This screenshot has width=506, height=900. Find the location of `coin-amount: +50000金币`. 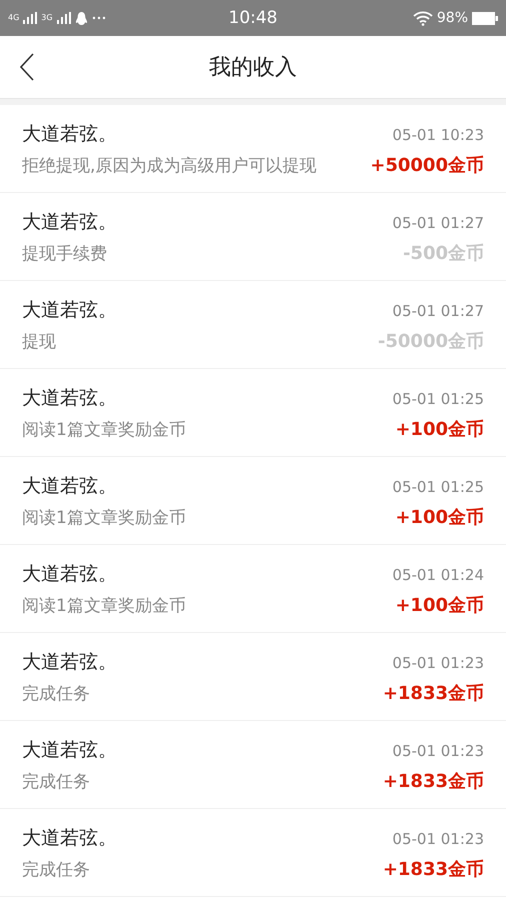

coin-amount: +50000金币 is located at coordinates (427, 165).